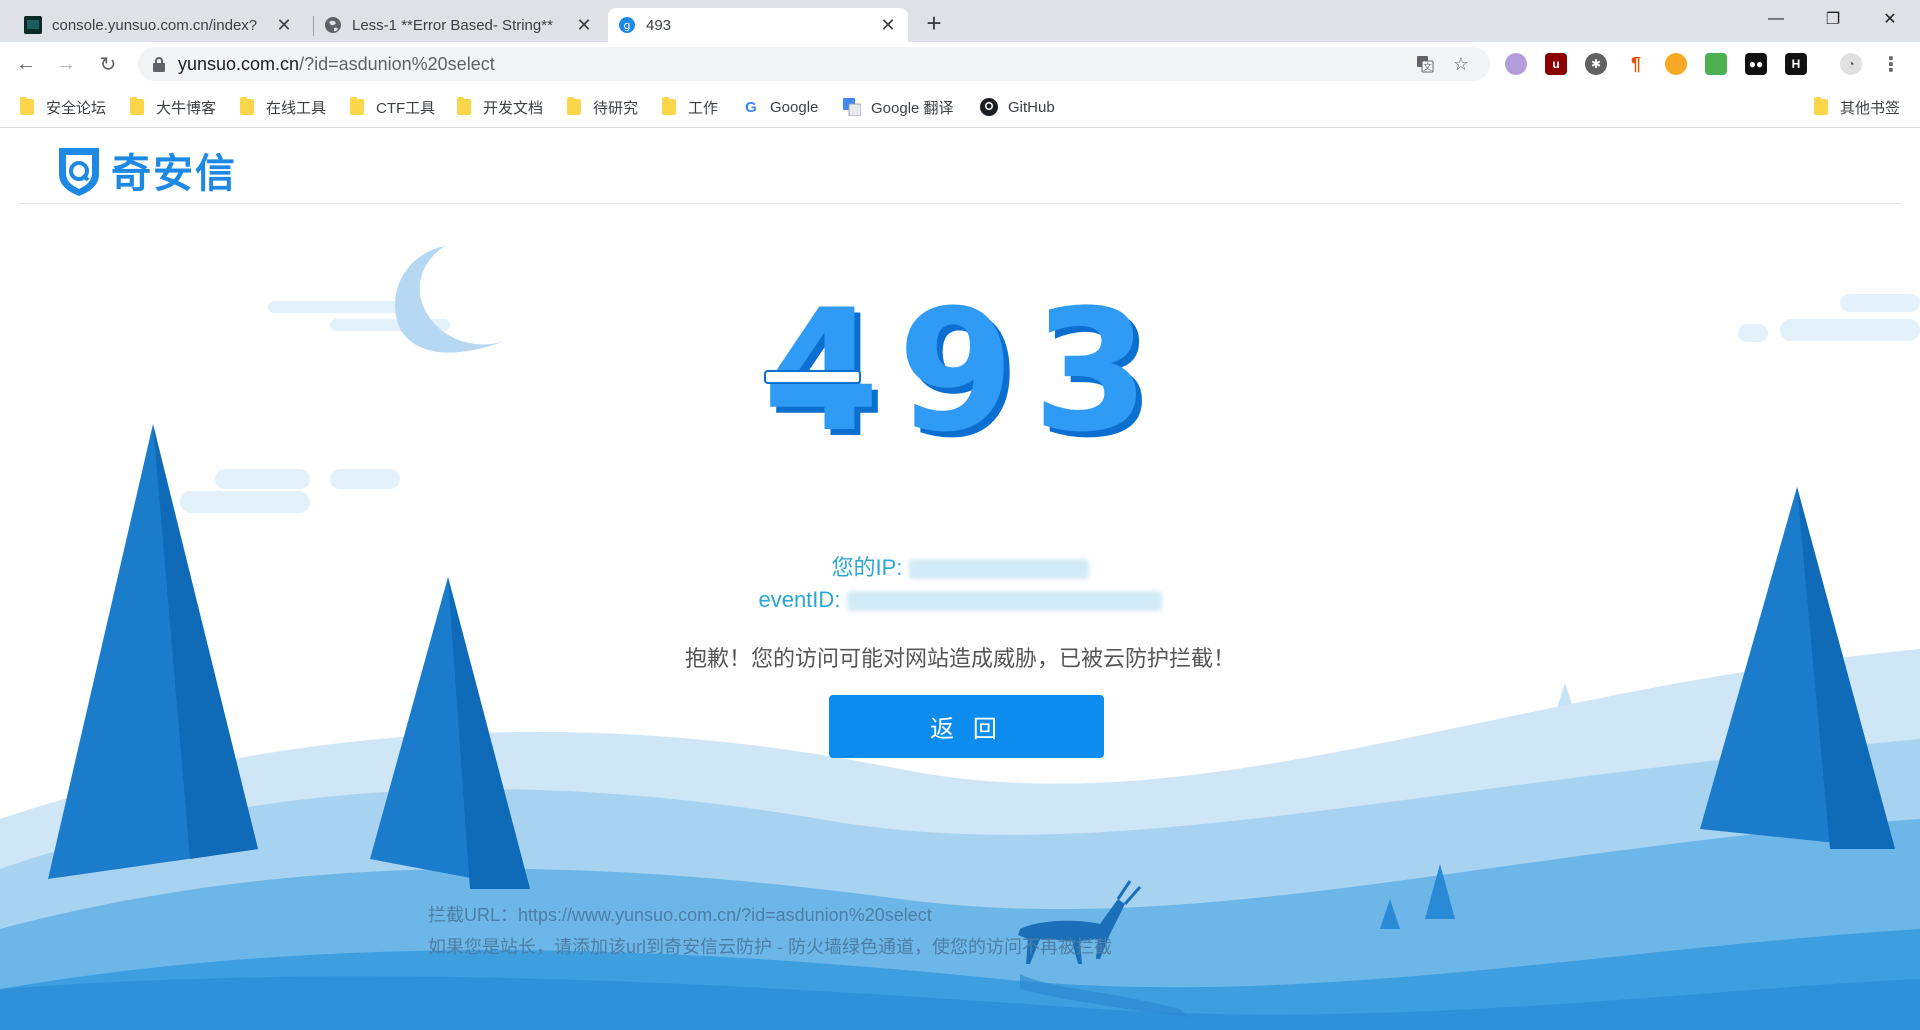  I want to click on tab-less1: Less-1 **Error Based- String** ✕, so click(459, 25).